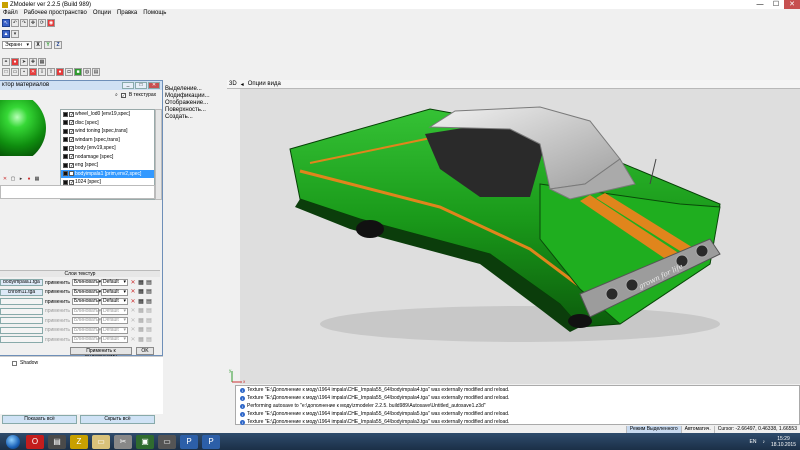 This screenshot has height=450, width=800. What do you see at coordinates (13, 441) in the screenshot?
I see `start-button` at bounding box center [13, 441].